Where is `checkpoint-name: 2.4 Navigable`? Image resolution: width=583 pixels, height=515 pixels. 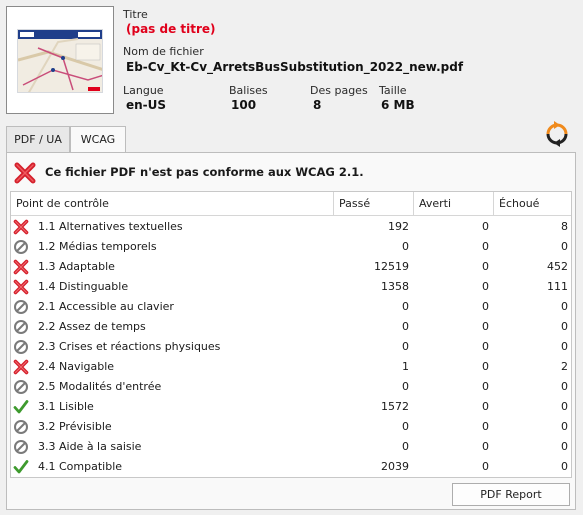 checkpoint-name: 2.4 Navigable is located at coordinates (76, 366).